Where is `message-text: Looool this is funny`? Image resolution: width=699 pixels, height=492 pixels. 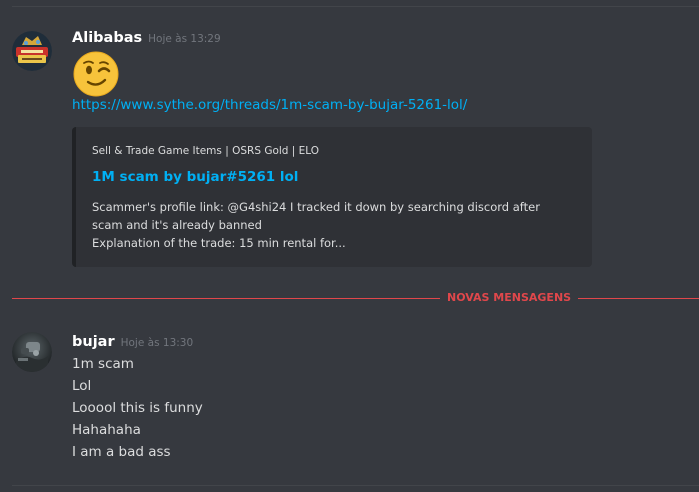
message-text: Looool this is funny is located at coordinates (137, 408).